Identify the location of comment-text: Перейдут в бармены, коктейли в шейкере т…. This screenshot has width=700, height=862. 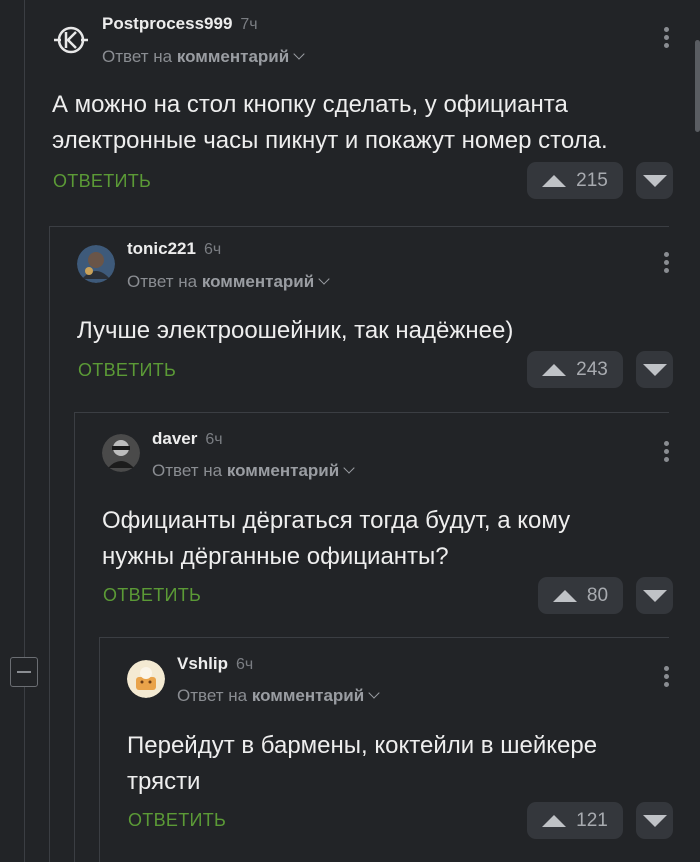
(362, 763).